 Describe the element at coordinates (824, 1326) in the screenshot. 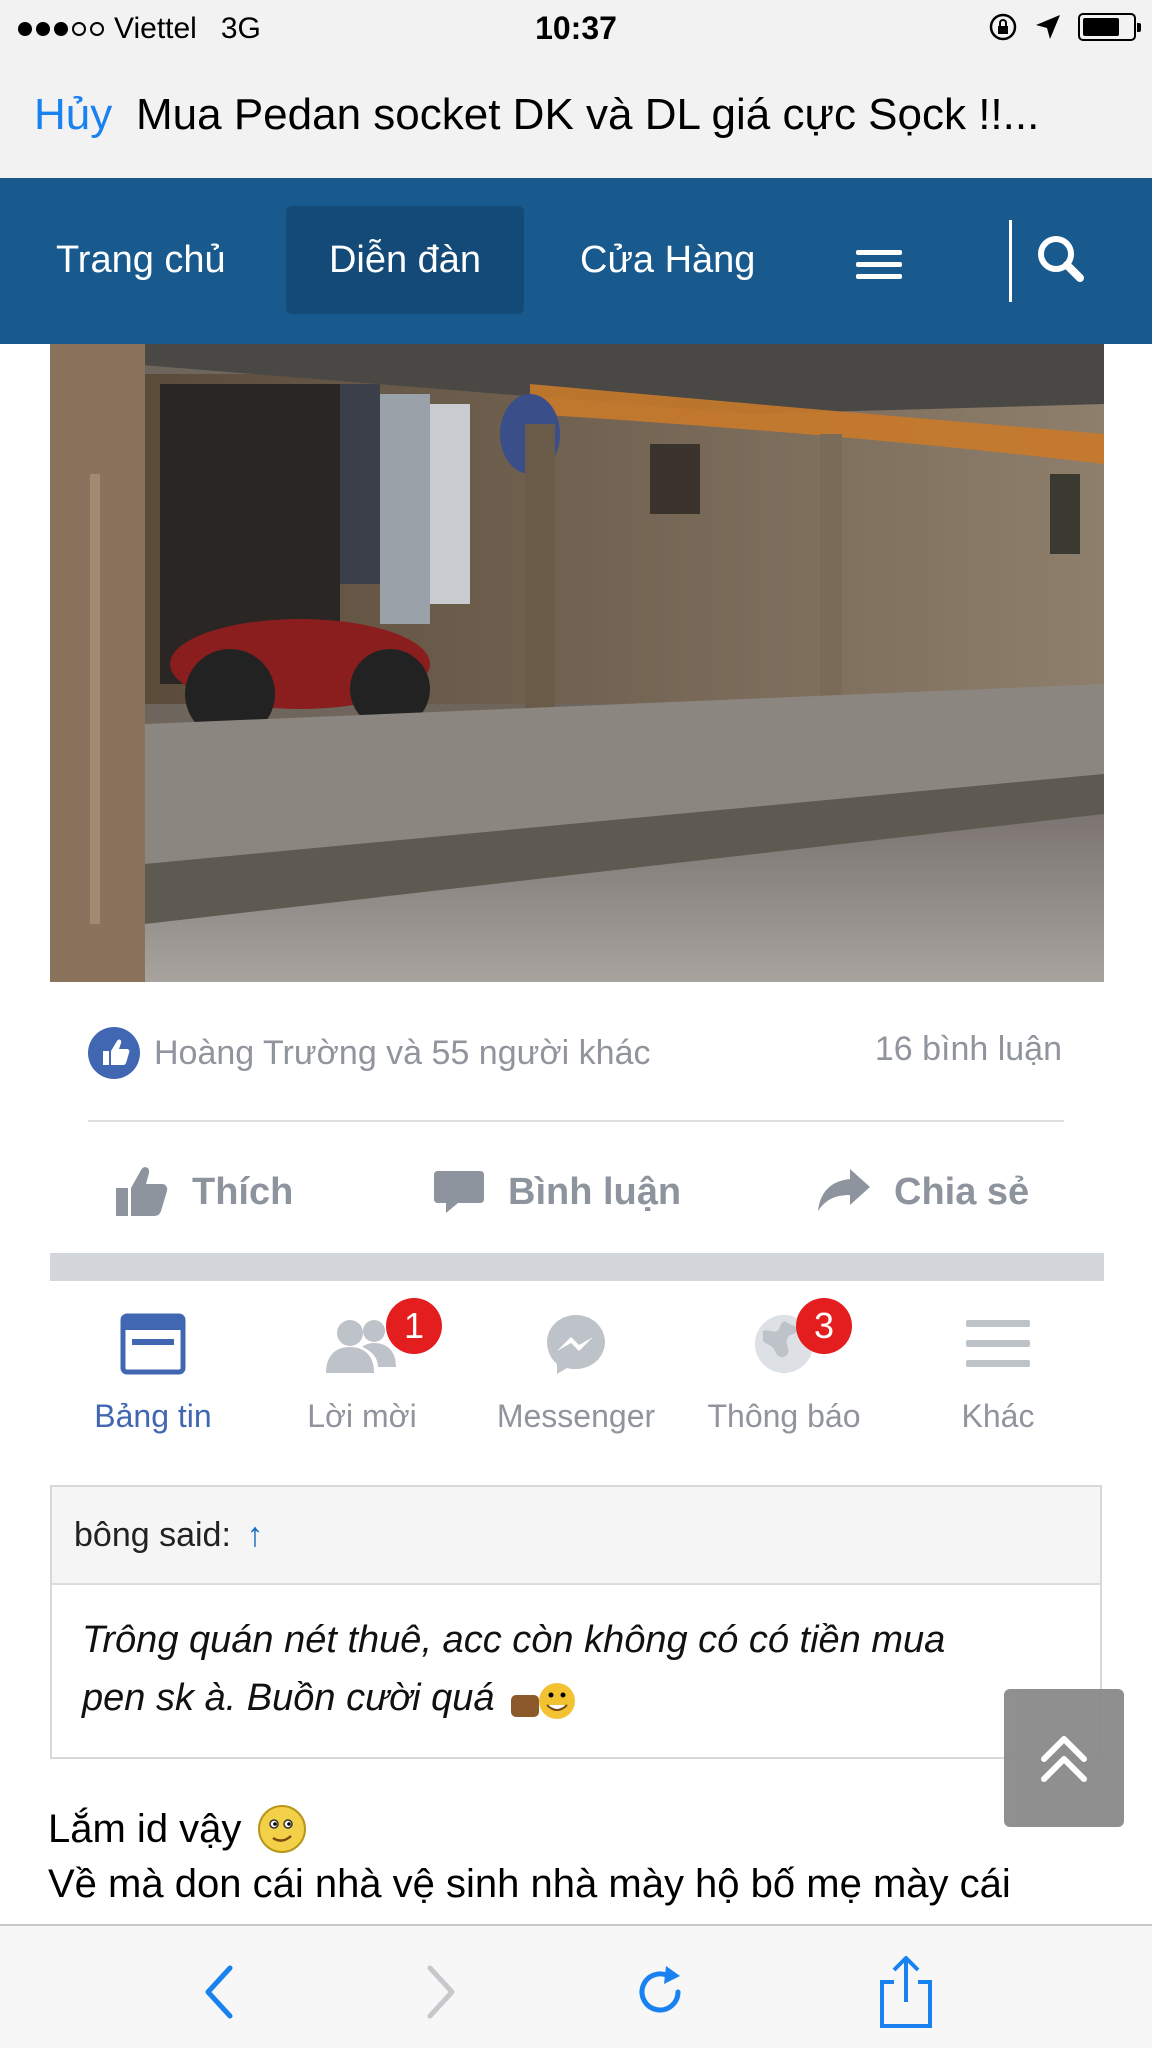

I see `notifications-badge: 3` at that location.